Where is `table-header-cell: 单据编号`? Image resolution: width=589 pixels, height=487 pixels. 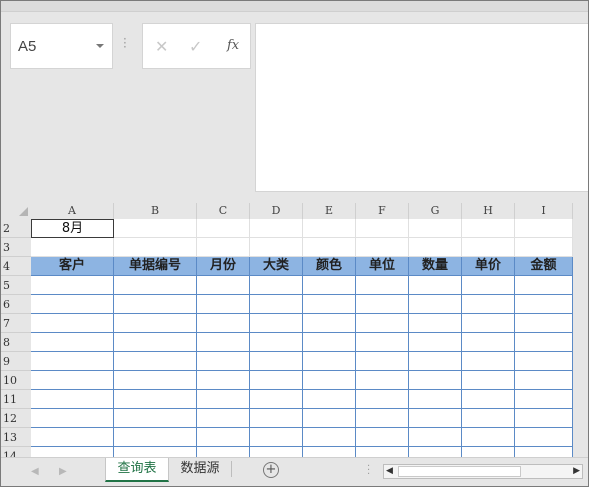
table-header-cell: 单据编号 is located at coordinates (155, 266).